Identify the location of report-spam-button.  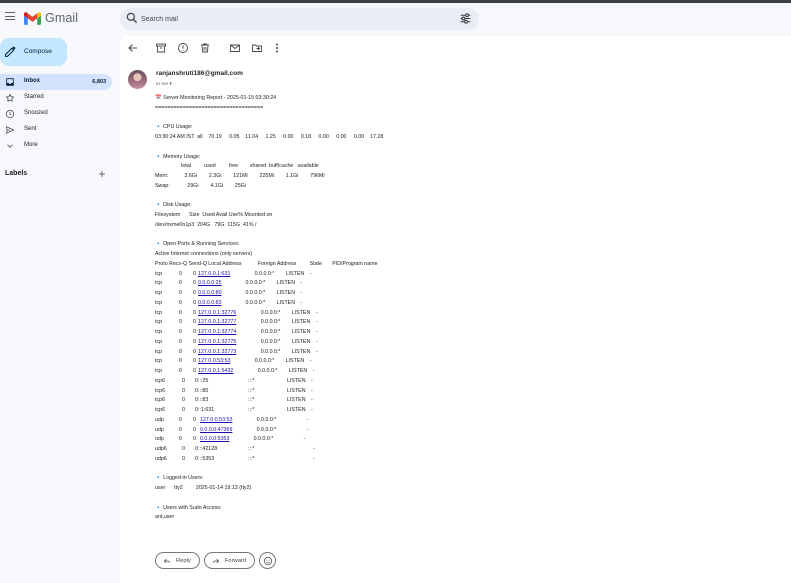
(183, 47).